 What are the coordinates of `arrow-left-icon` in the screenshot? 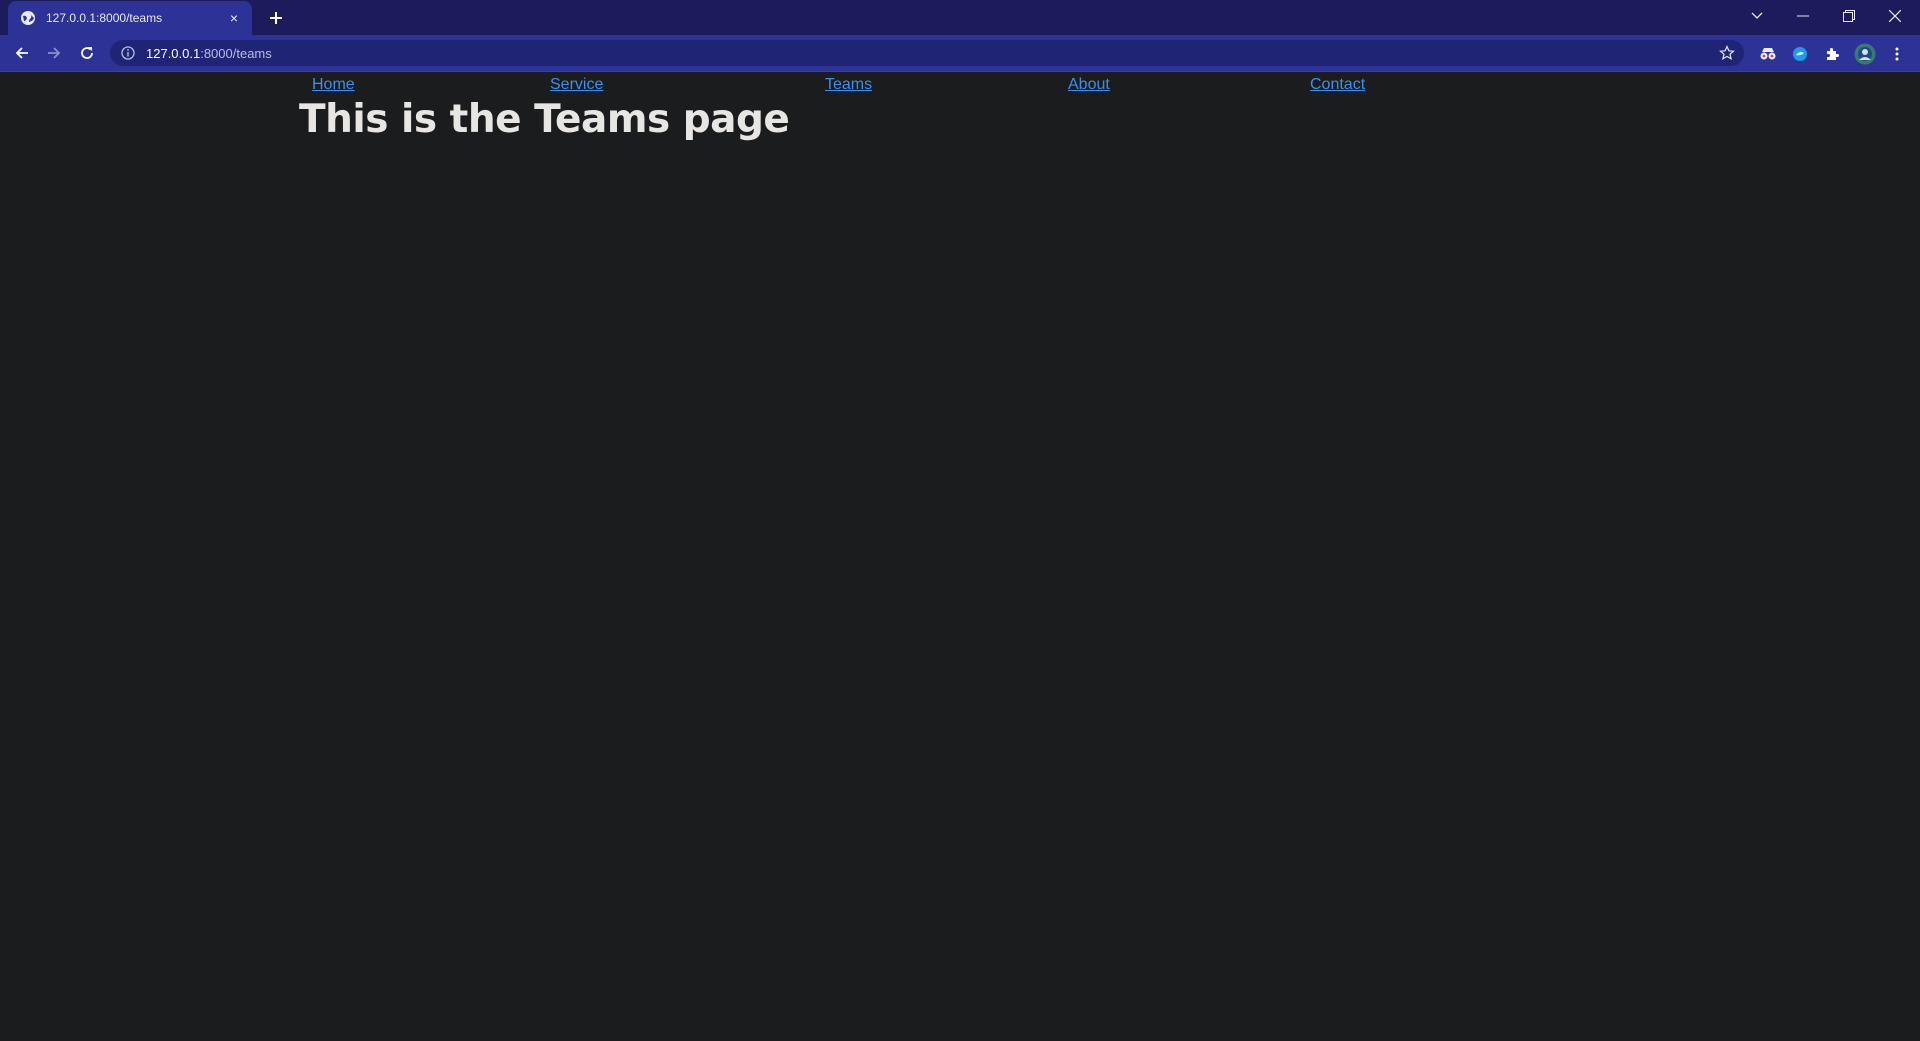 It's located at (21, 53).